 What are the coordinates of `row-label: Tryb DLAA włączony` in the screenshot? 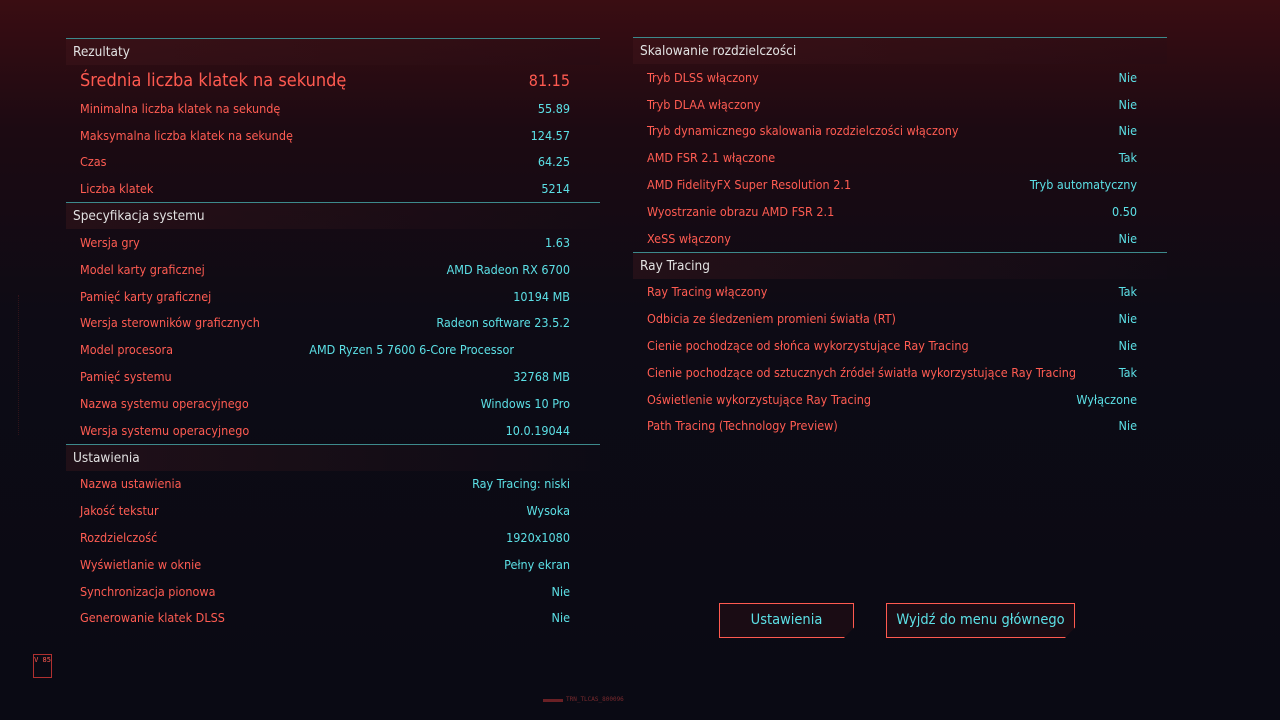 It's located at (704, 104).